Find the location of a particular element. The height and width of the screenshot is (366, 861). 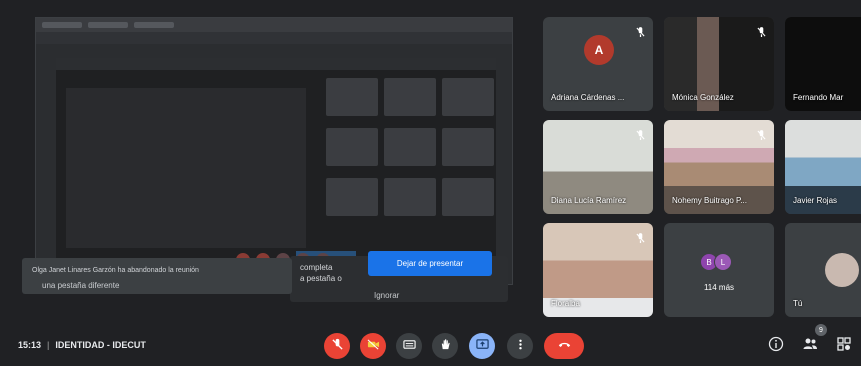

participant-tile: Mónica González is located at coordinates (719, 64).